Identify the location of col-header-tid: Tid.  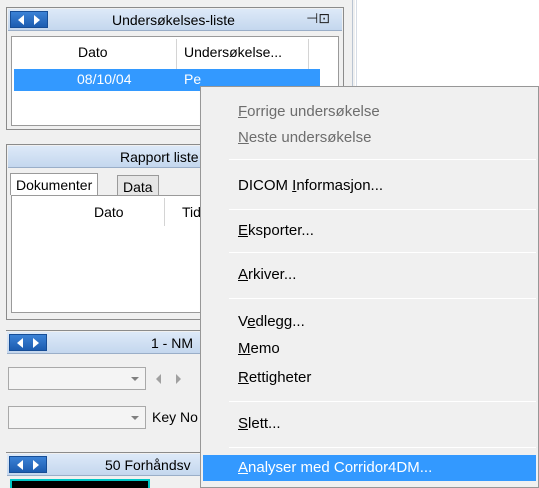
(191, 212).